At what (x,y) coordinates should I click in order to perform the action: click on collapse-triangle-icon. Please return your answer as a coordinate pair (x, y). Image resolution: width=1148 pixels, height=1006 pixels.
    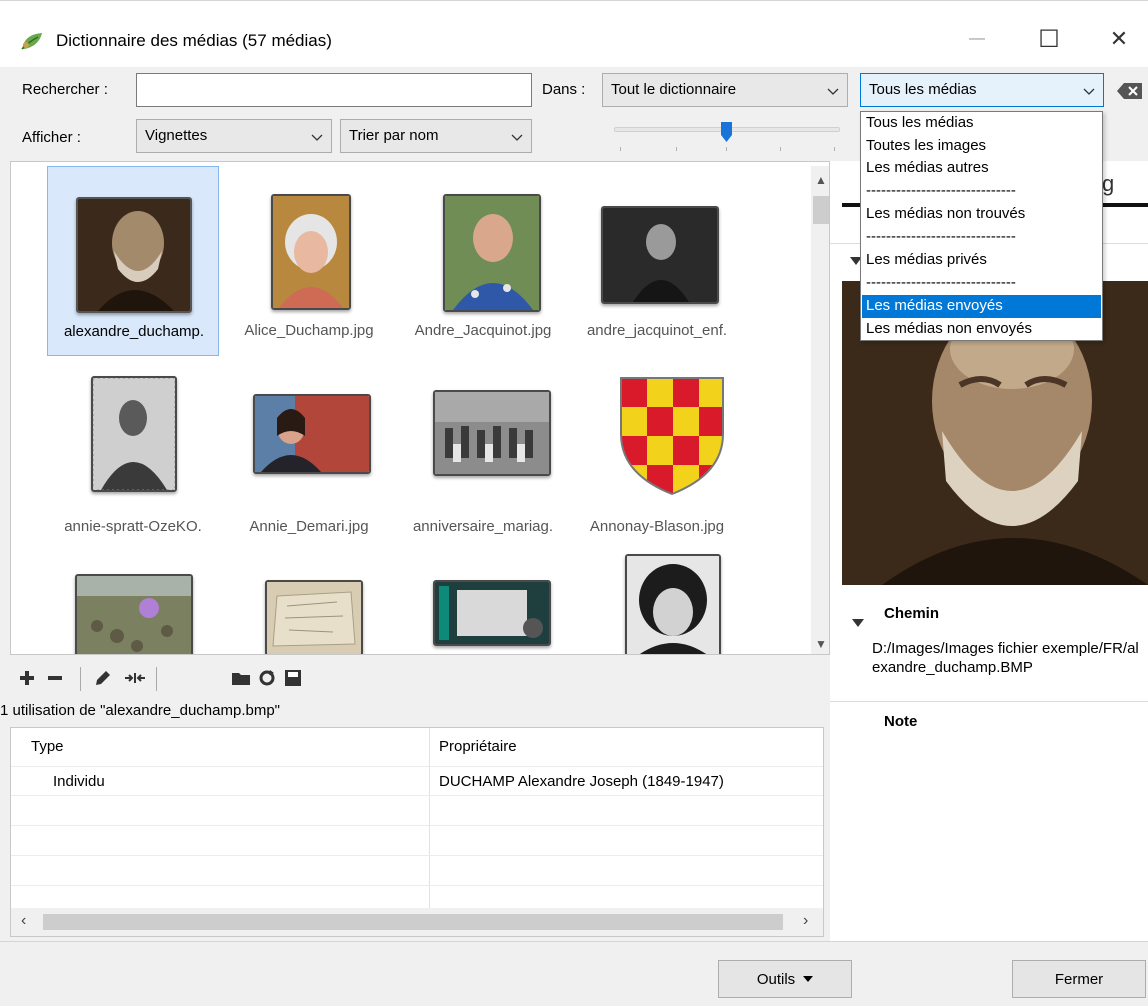
    Looking at the image, I should click on (858, 623).